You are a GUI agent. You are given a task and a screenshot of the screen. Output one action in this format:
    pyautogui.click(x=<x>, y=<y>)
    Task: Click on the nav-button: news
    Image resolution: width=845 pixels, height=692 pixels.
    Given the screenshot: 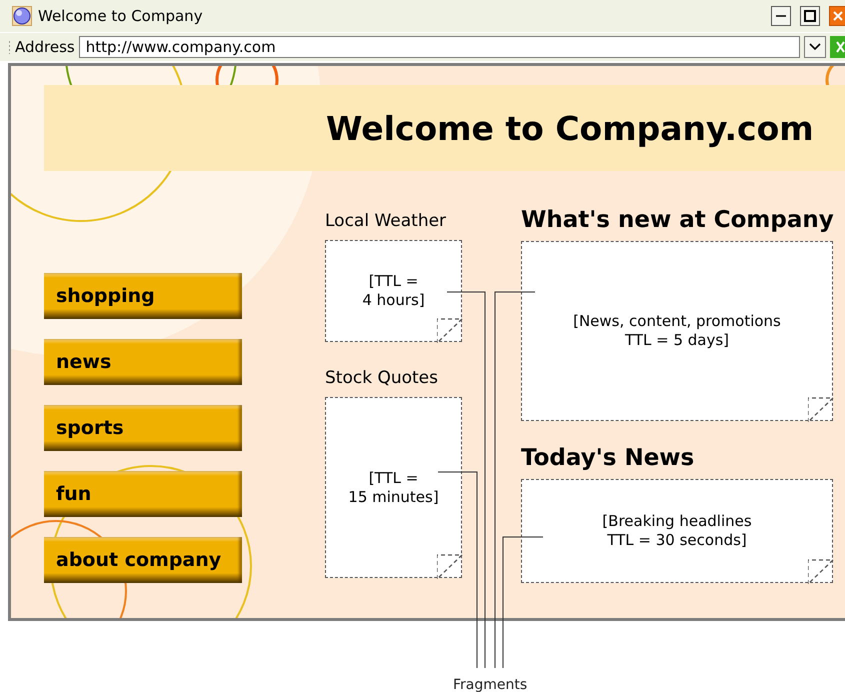 What is the action you would take?
    pyautogui.click(x=143, y=362)
    